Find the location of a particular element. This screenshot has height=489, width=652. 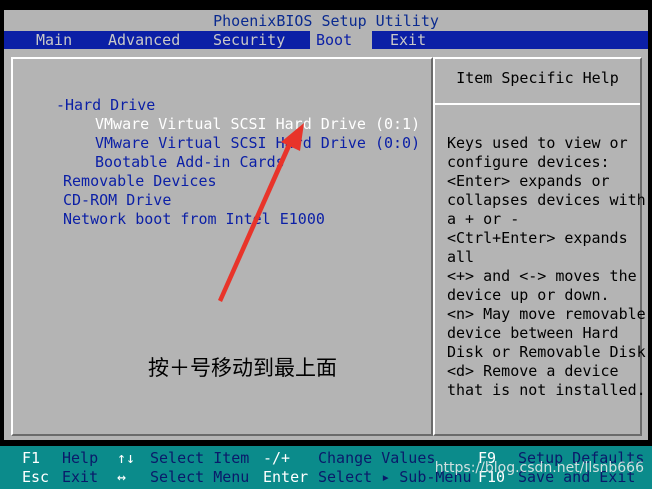

key-desc: Change Values is located at coordinates (377, 458).